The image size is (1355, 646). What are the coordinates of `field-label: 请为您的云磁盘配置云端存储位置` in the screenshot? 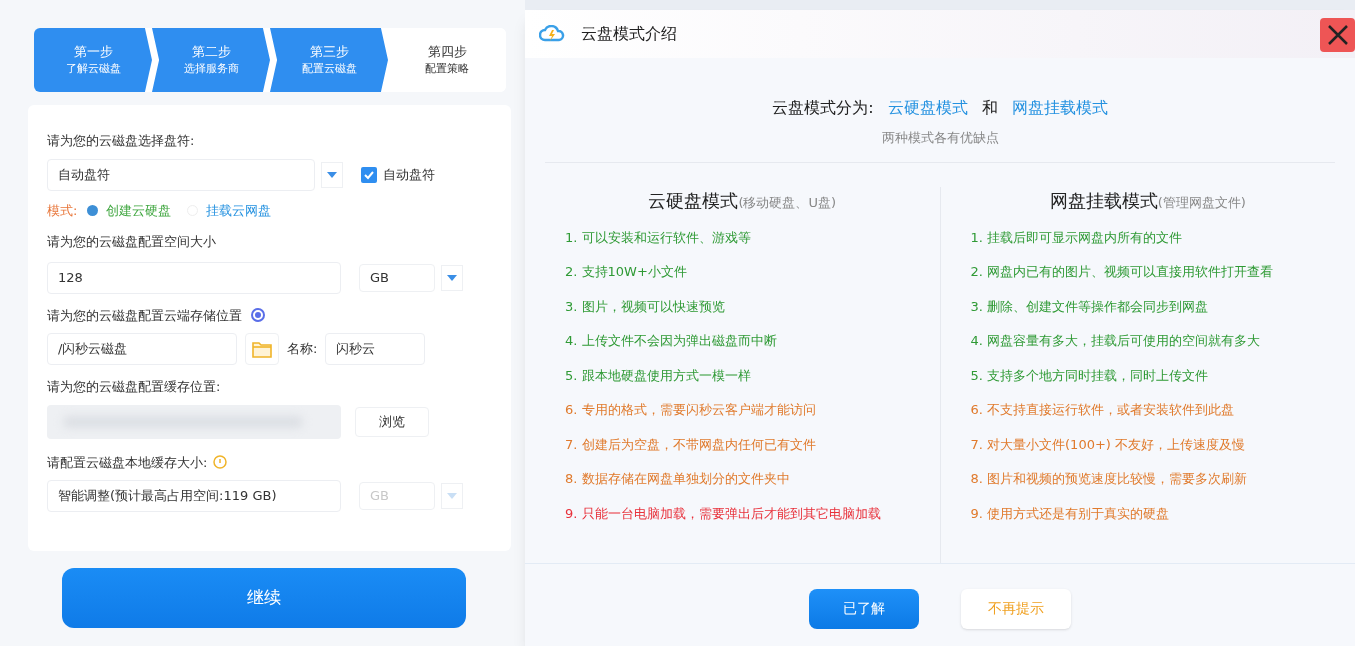 It's located at (144, 315).